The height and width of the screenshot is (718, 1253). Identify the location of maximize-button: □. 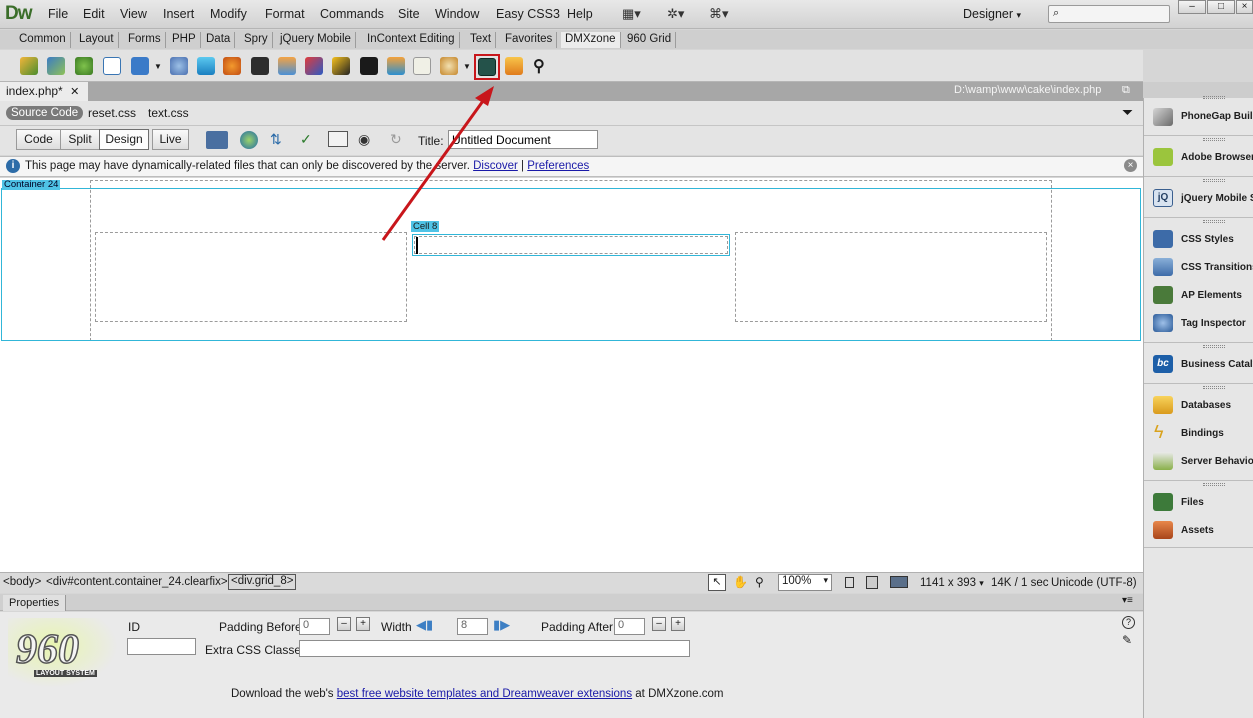
(1221, 7).